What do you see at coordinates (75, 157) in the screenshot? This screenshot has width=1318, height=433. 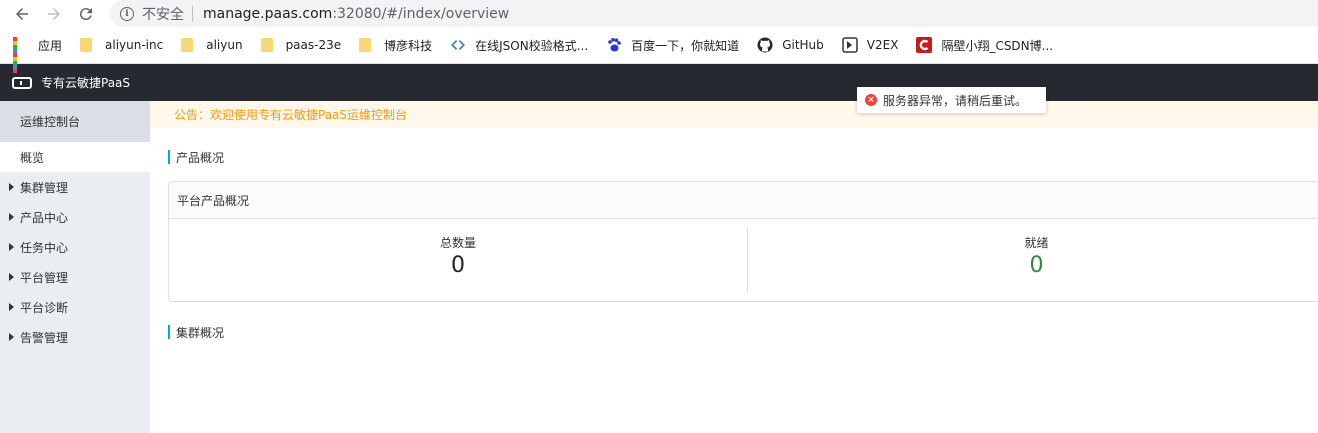 I see `sidebar-item-overview: 概览` at bounding box center [75, 157].